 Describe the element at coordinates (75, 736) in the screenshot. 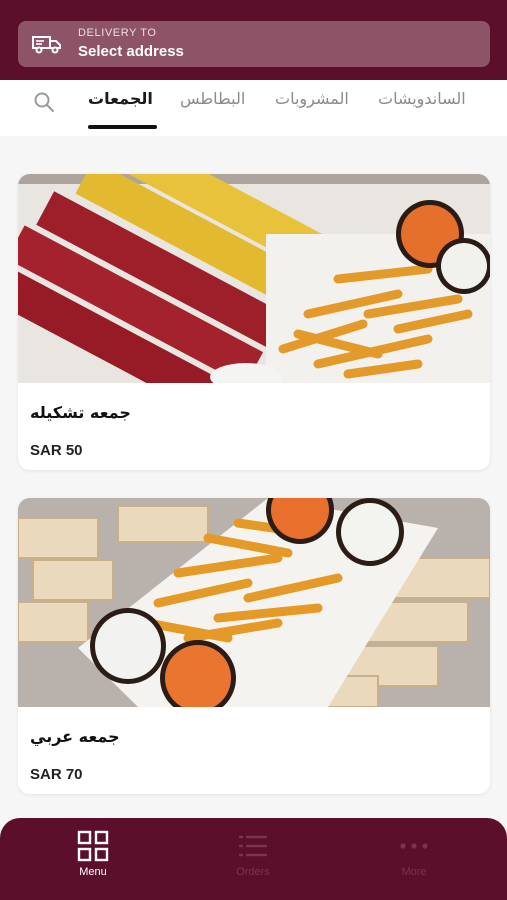

I see `product-name: جمعه عربي` at that location.